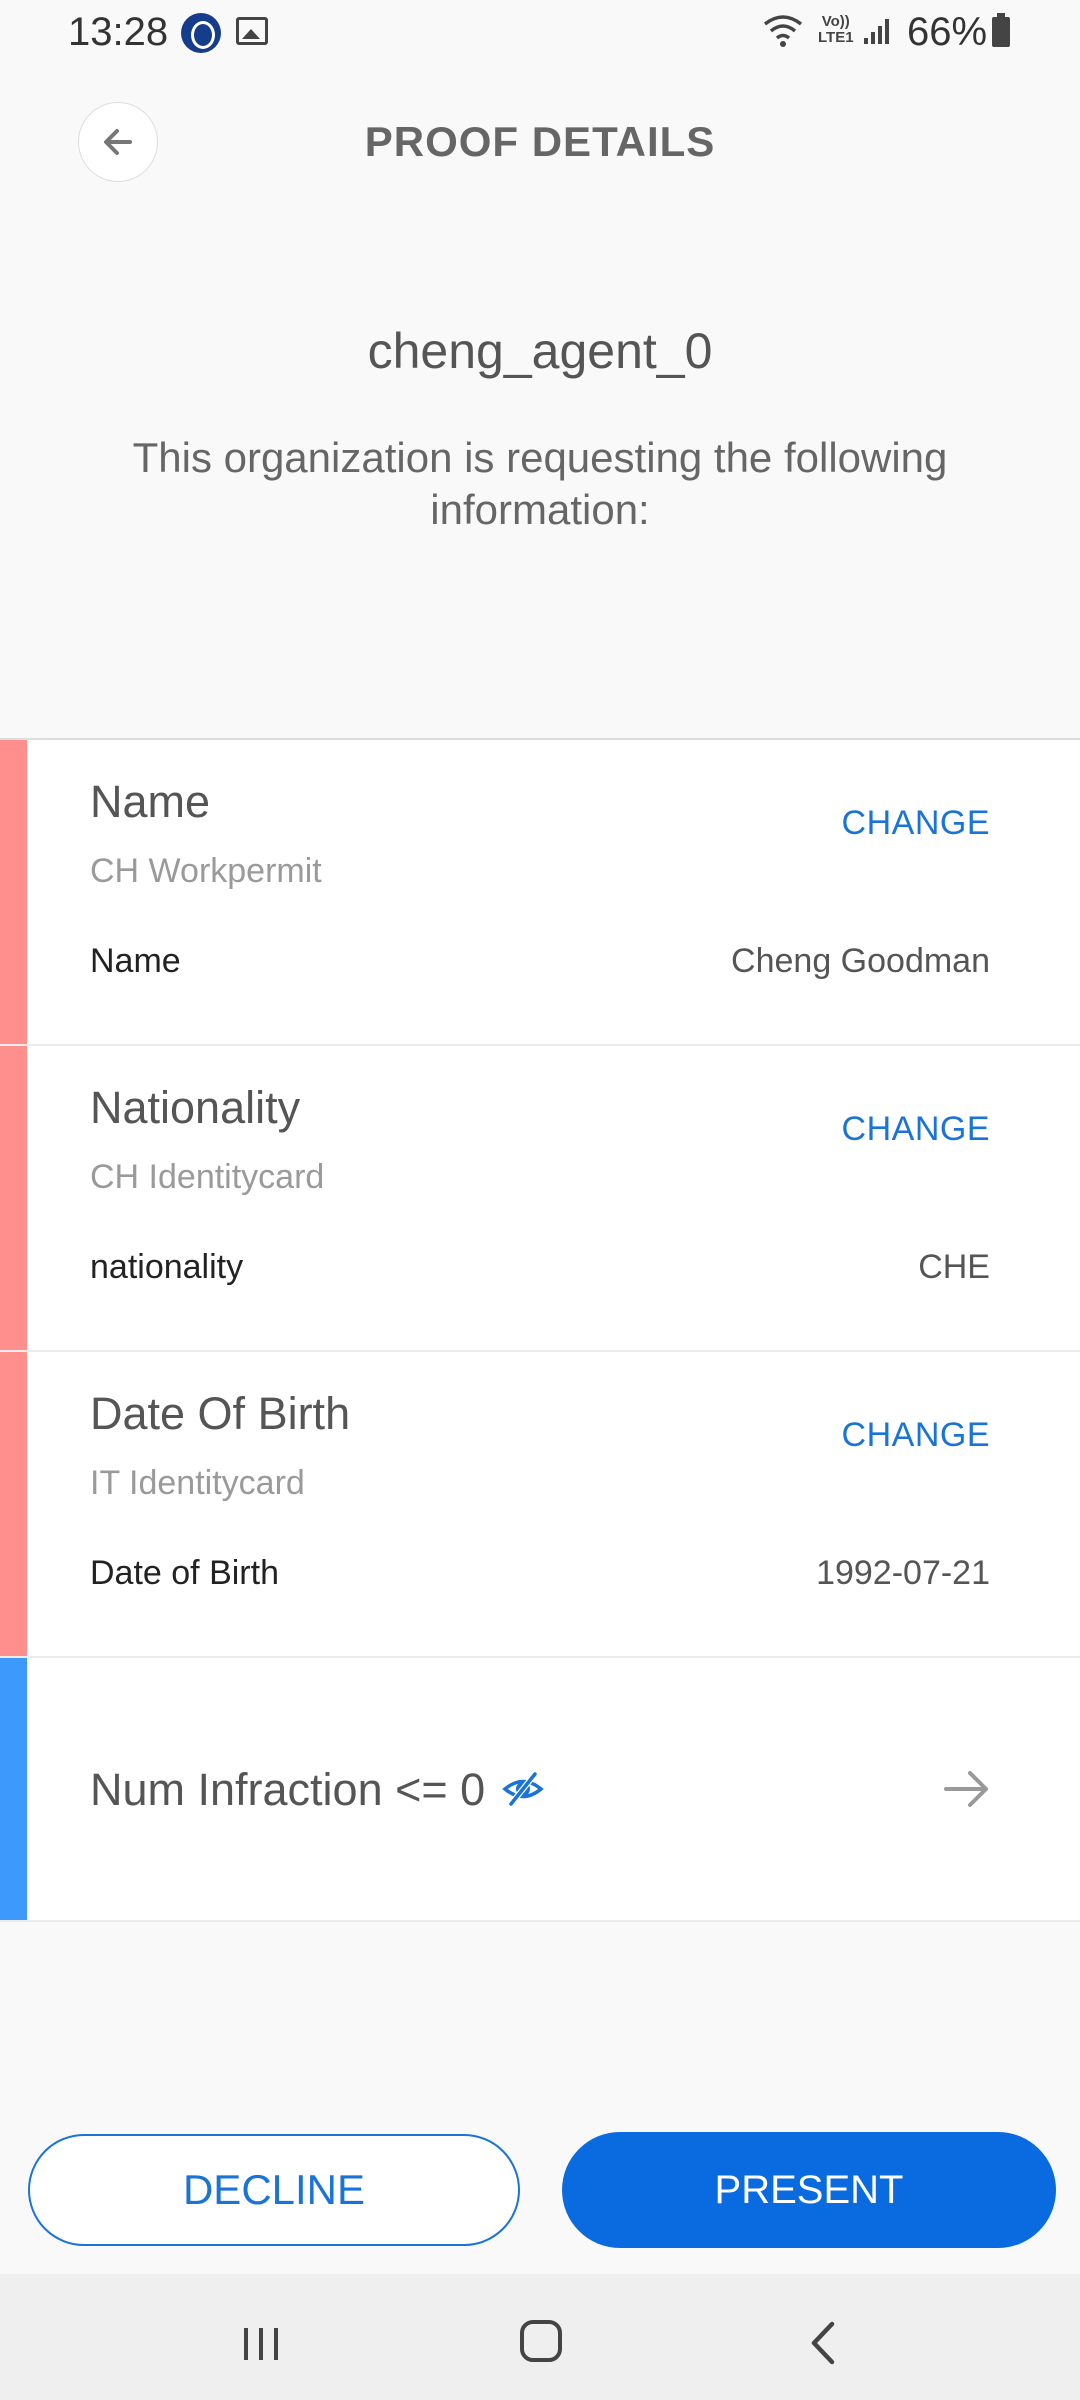  I want to click on present-button: PRESENT, so click(809, 2190).